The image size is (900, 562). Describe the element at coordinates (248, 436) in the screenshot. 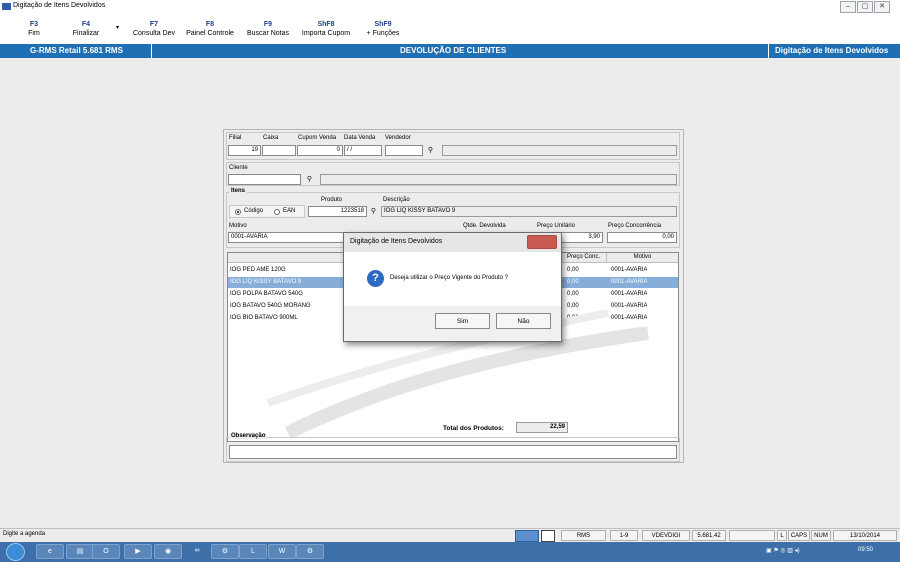

I see `observacao-label: Observação` at that location.